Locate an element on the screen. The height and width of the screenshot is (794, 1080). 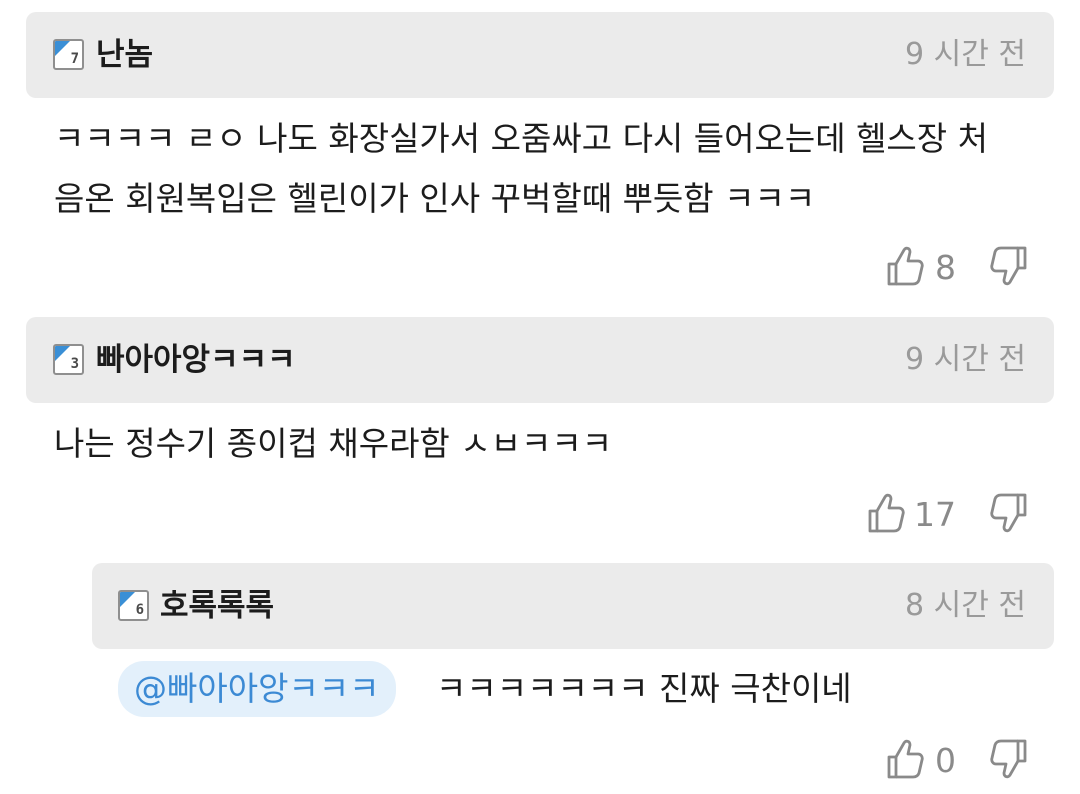
comment-header: 6 호록록록 8 시간 전 is located at coordinates (573, 606).